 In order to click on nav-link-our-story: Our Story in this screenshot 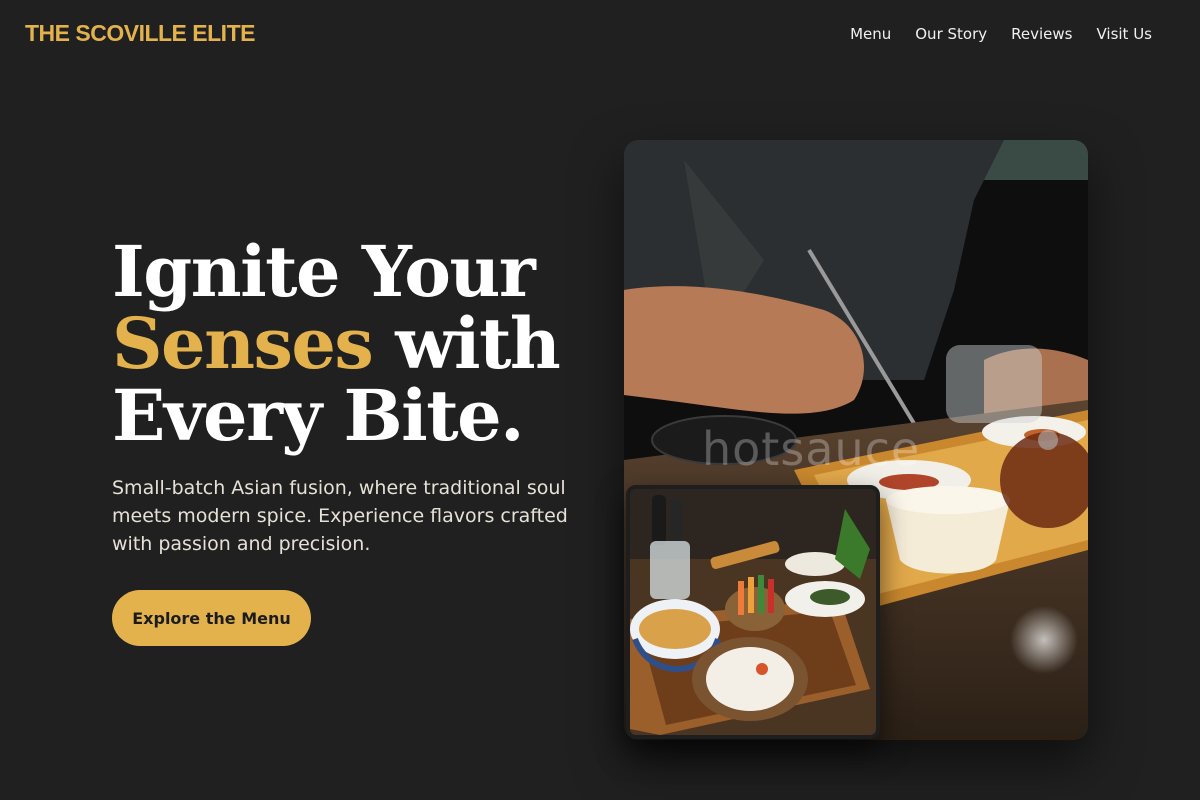, I will do `click(951, 34)`.